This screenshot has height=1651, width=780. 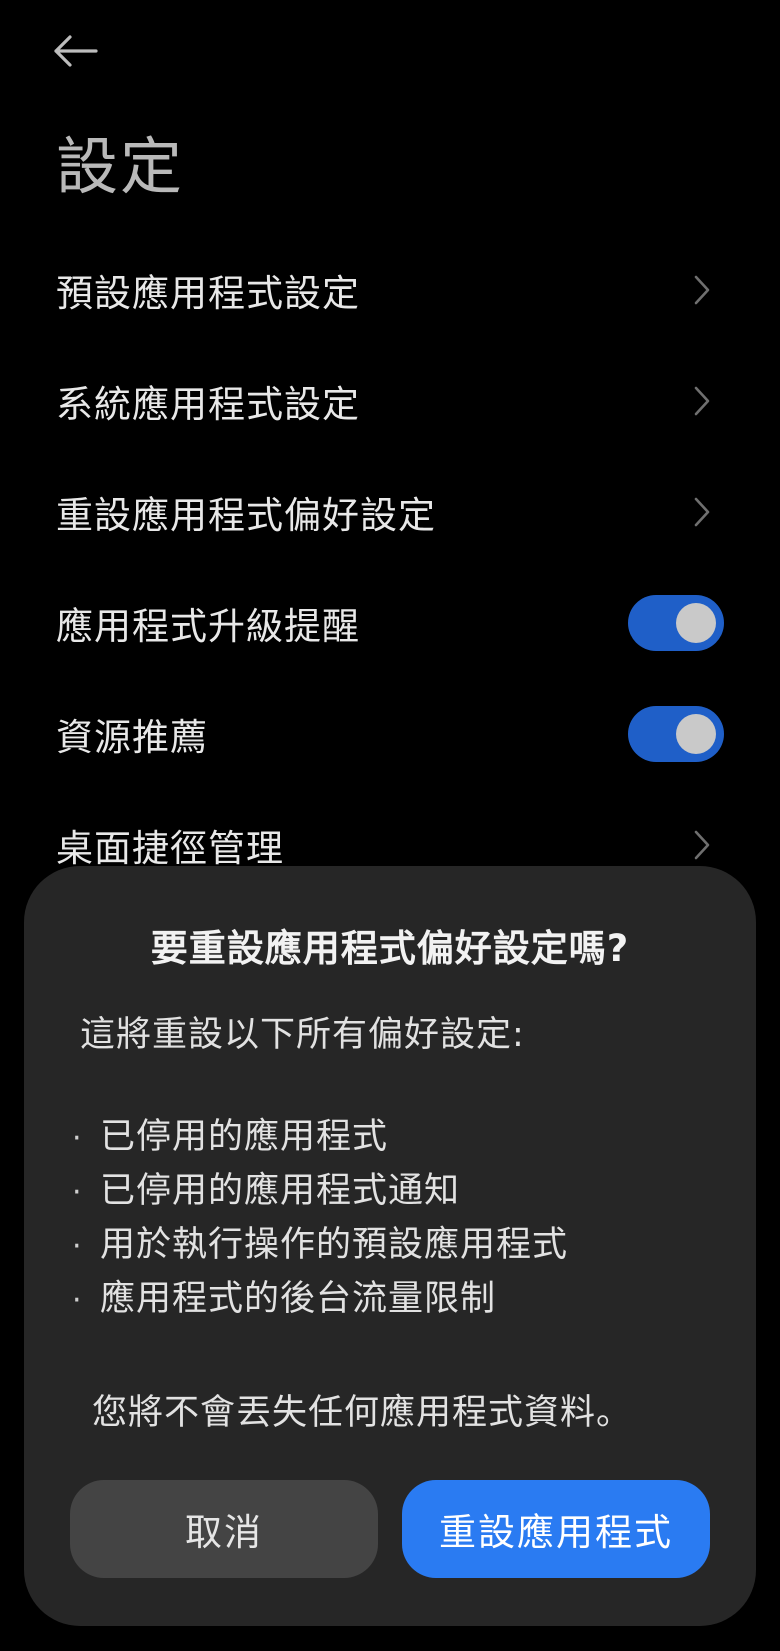 What do you see at coordinates (244, 1137) in the screenshot?
I see `bullet-text: 已停用的應用程式` at bounding box center [244, 1137].